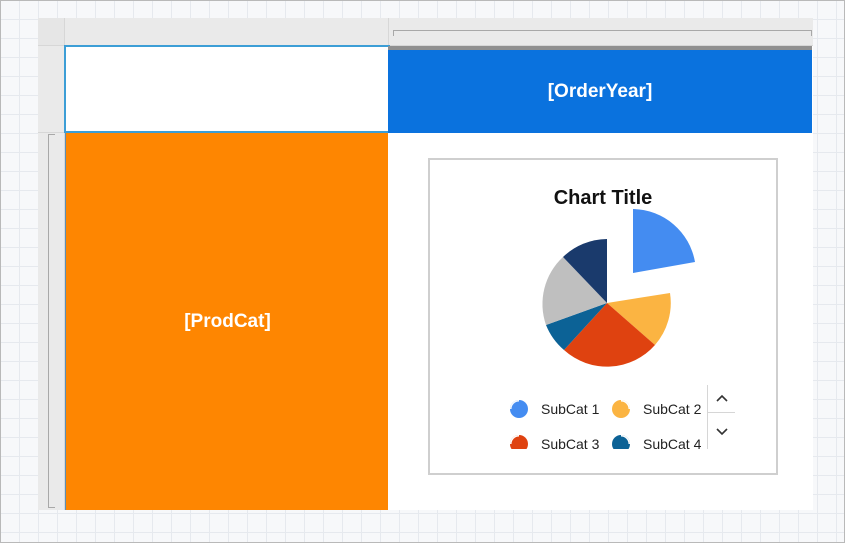 This screenshot has height=543, width=845. I want to click on row-group-label: [ProdCat], so click(227, 321).